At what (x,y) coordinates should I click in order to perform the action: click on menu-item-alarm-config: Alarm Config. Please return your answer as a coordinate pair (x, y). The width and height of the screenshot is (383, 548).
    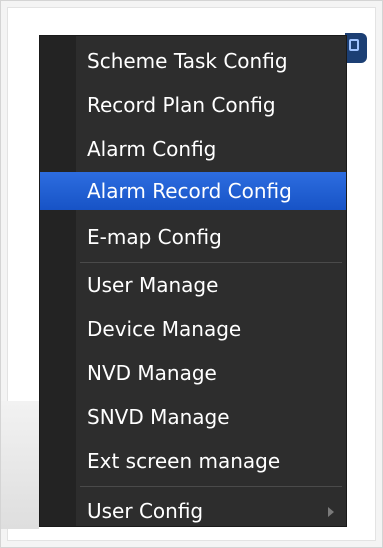
    Looking at the image, I should click on (193, 149).